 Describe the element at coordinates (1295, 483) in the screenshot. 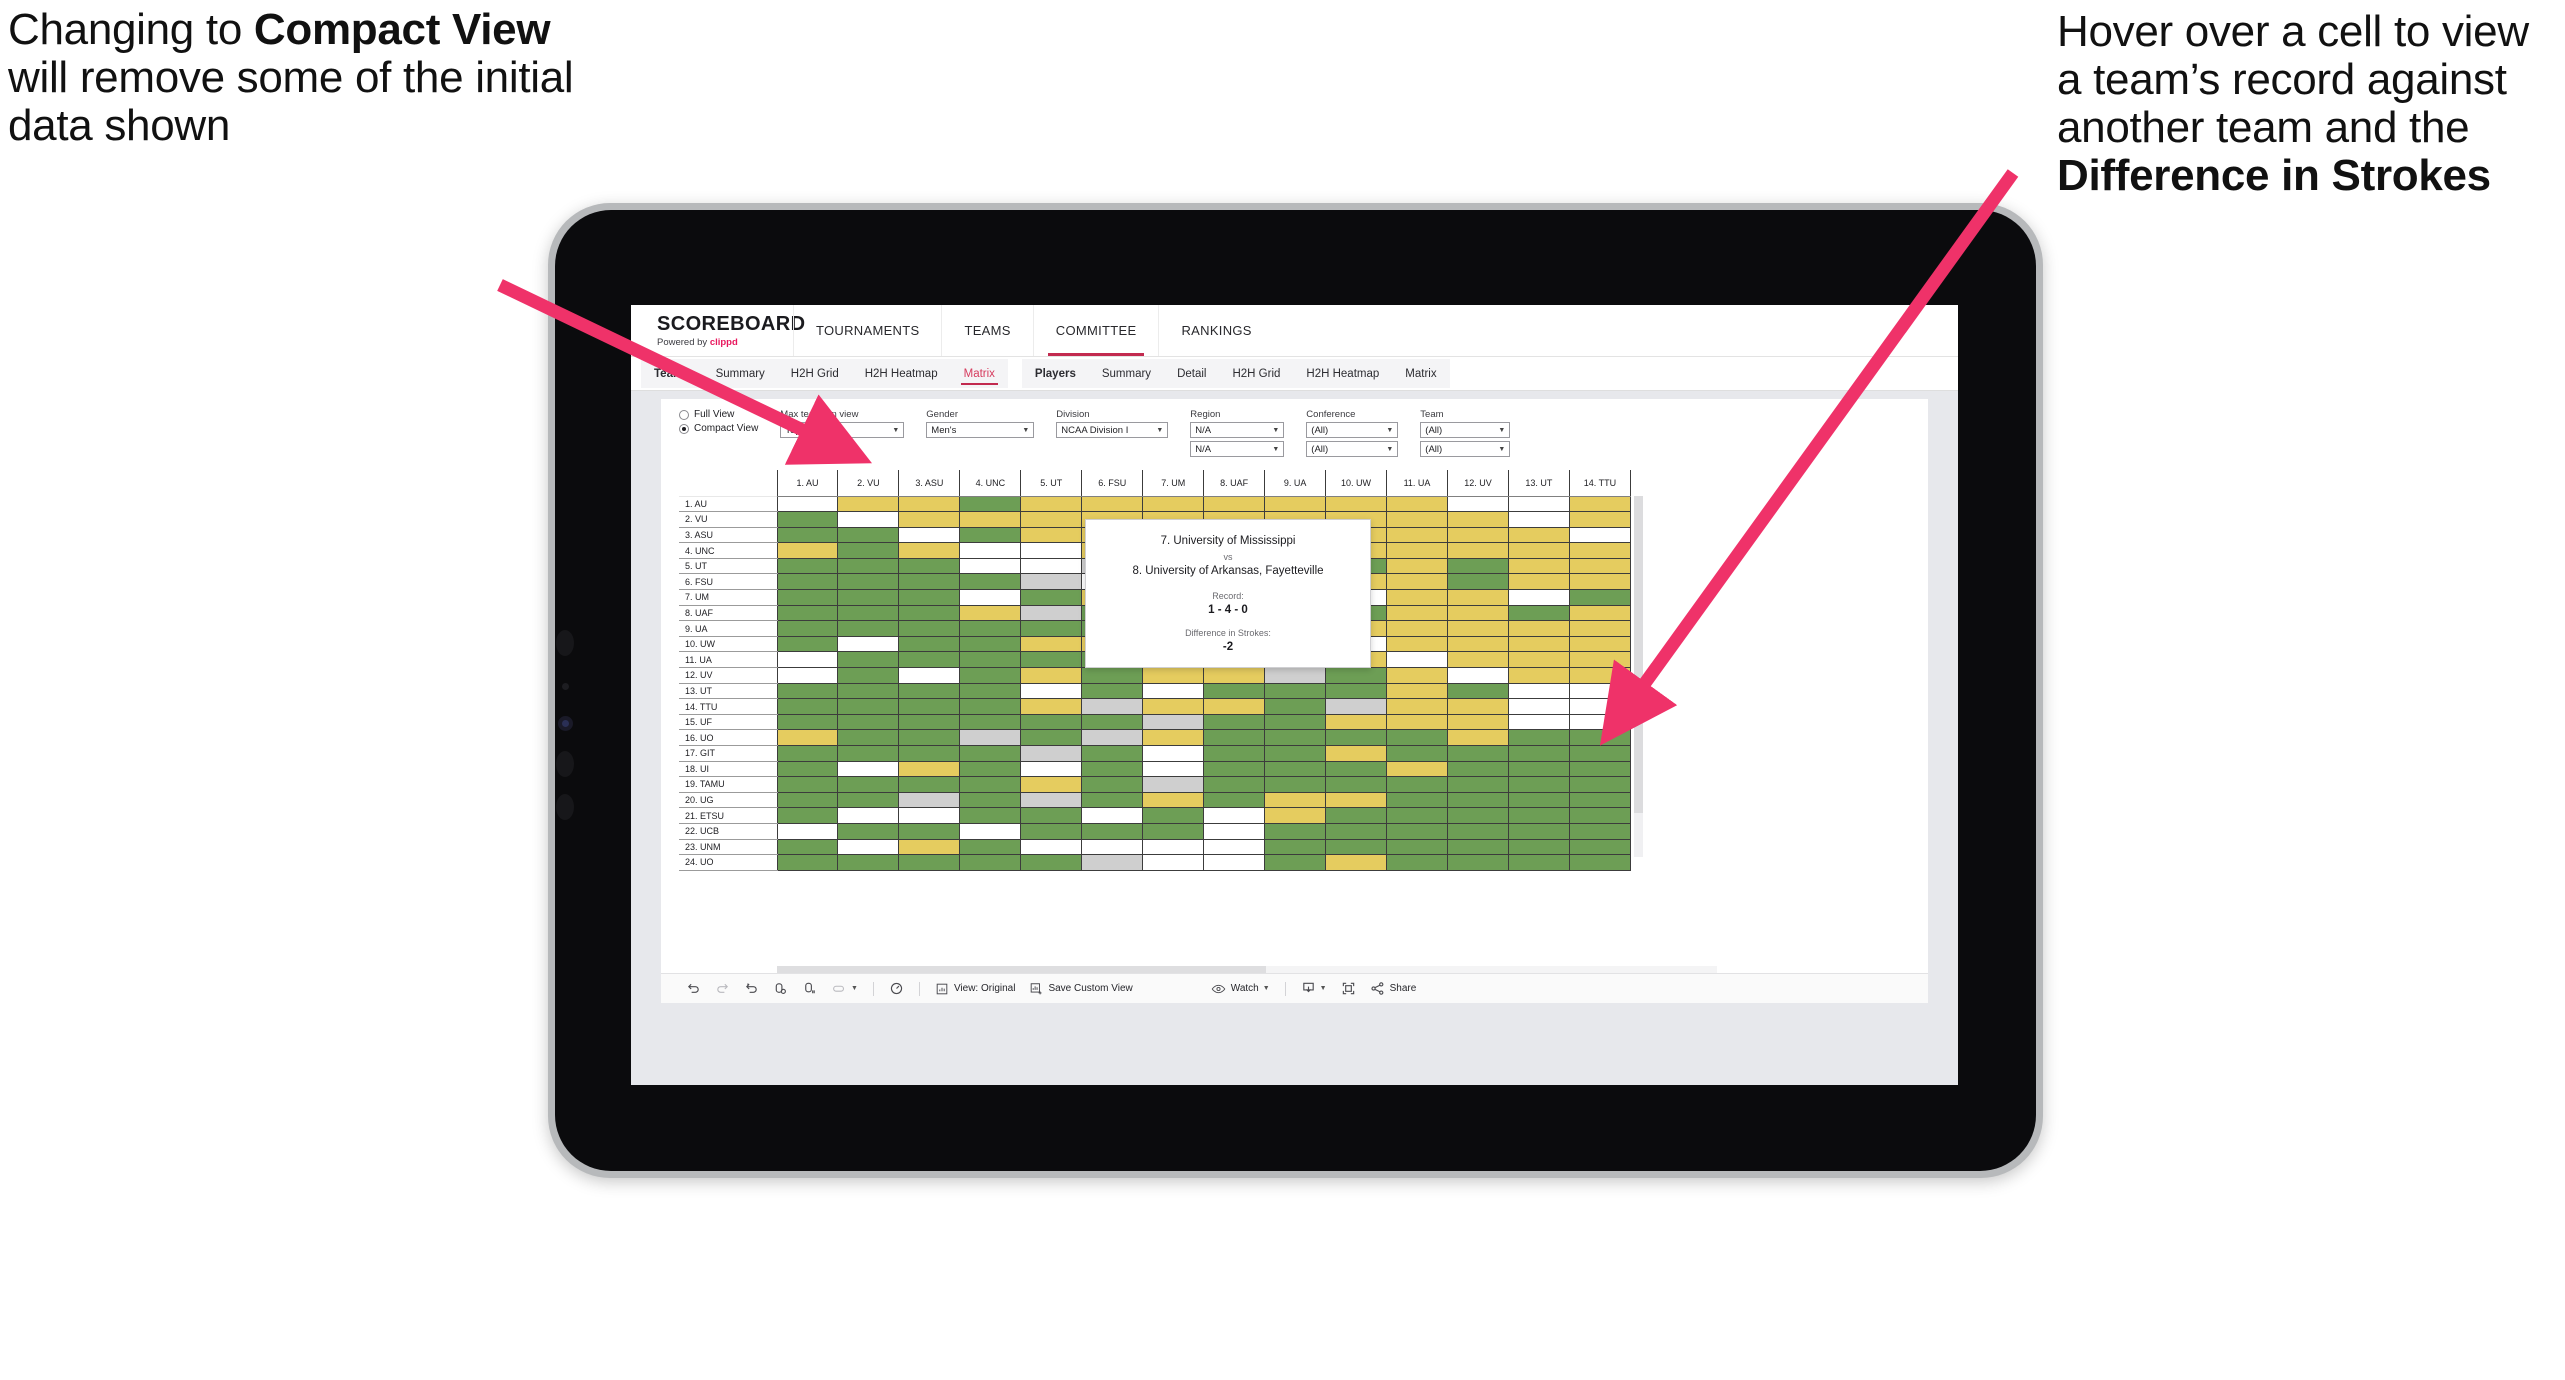

I see `matrix-col-header-9: 9. UA` at that location.